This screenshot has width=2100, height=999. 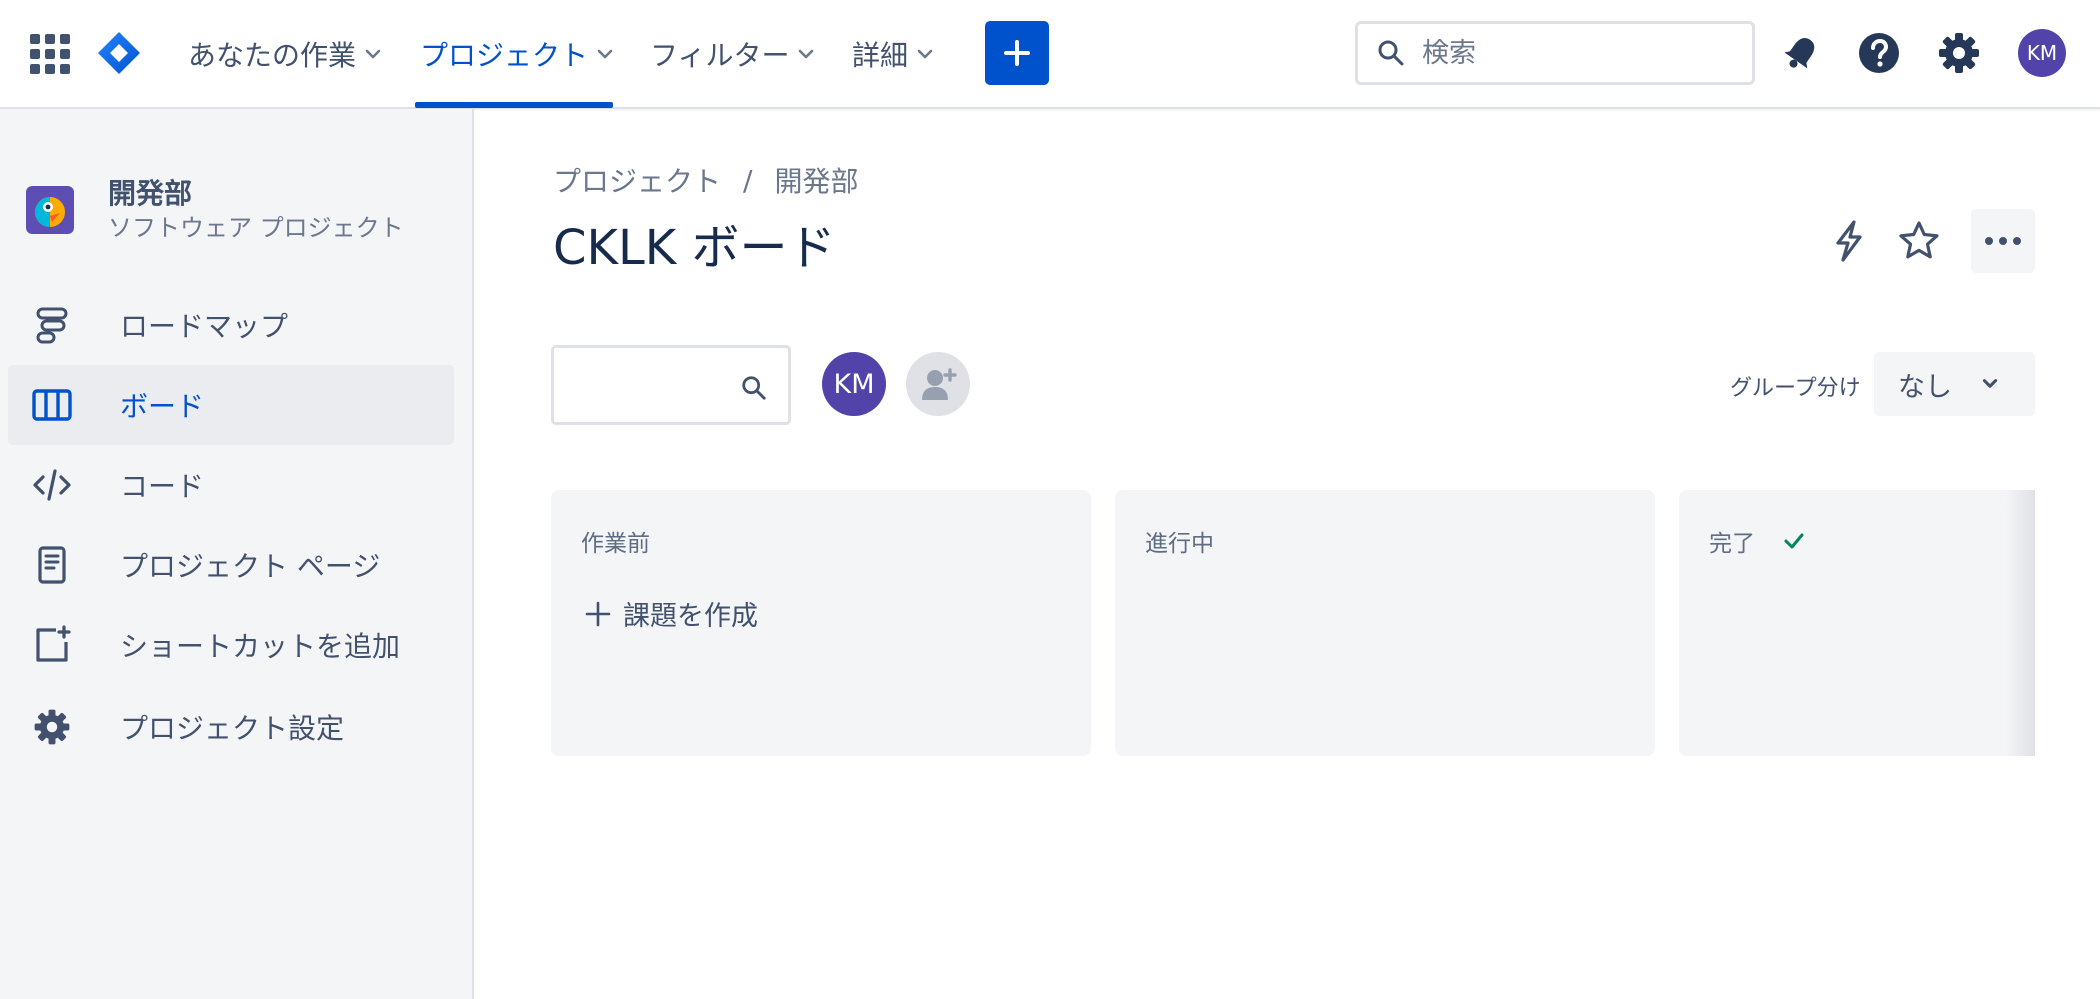 I want to click on nav-your-work-label: あなたの作業, so click(x=272, y=55).